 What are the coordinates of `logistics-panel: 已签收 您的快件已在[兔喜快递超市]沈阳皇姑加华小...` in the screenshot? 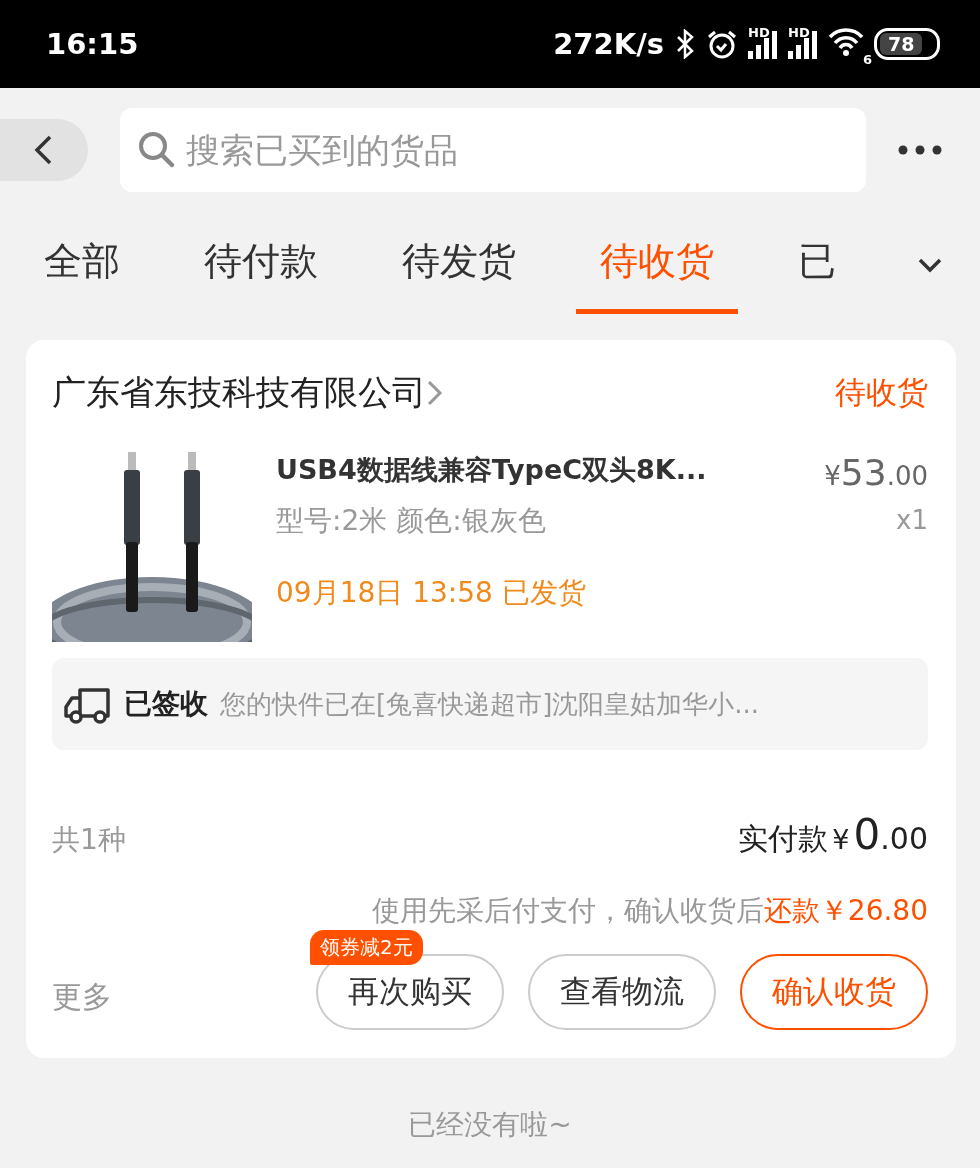 It's located at (490, 704).